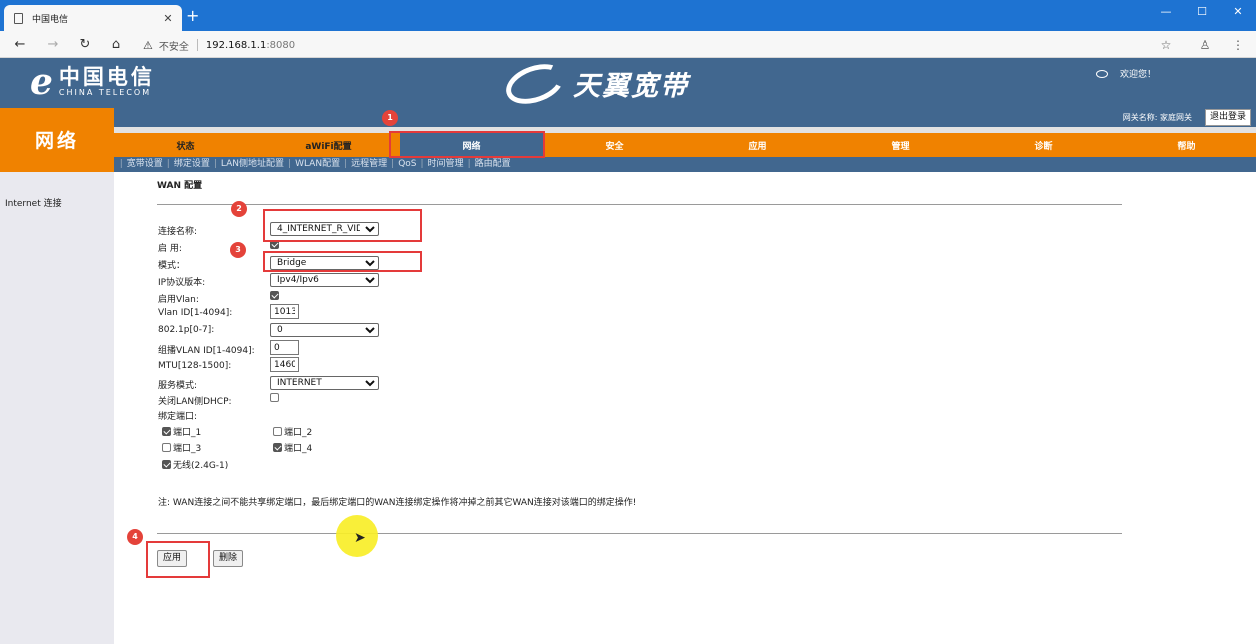  Describe the element at coordinates (148, 45) in the screenshot. I see `warning-icon: ⚠` at that location.